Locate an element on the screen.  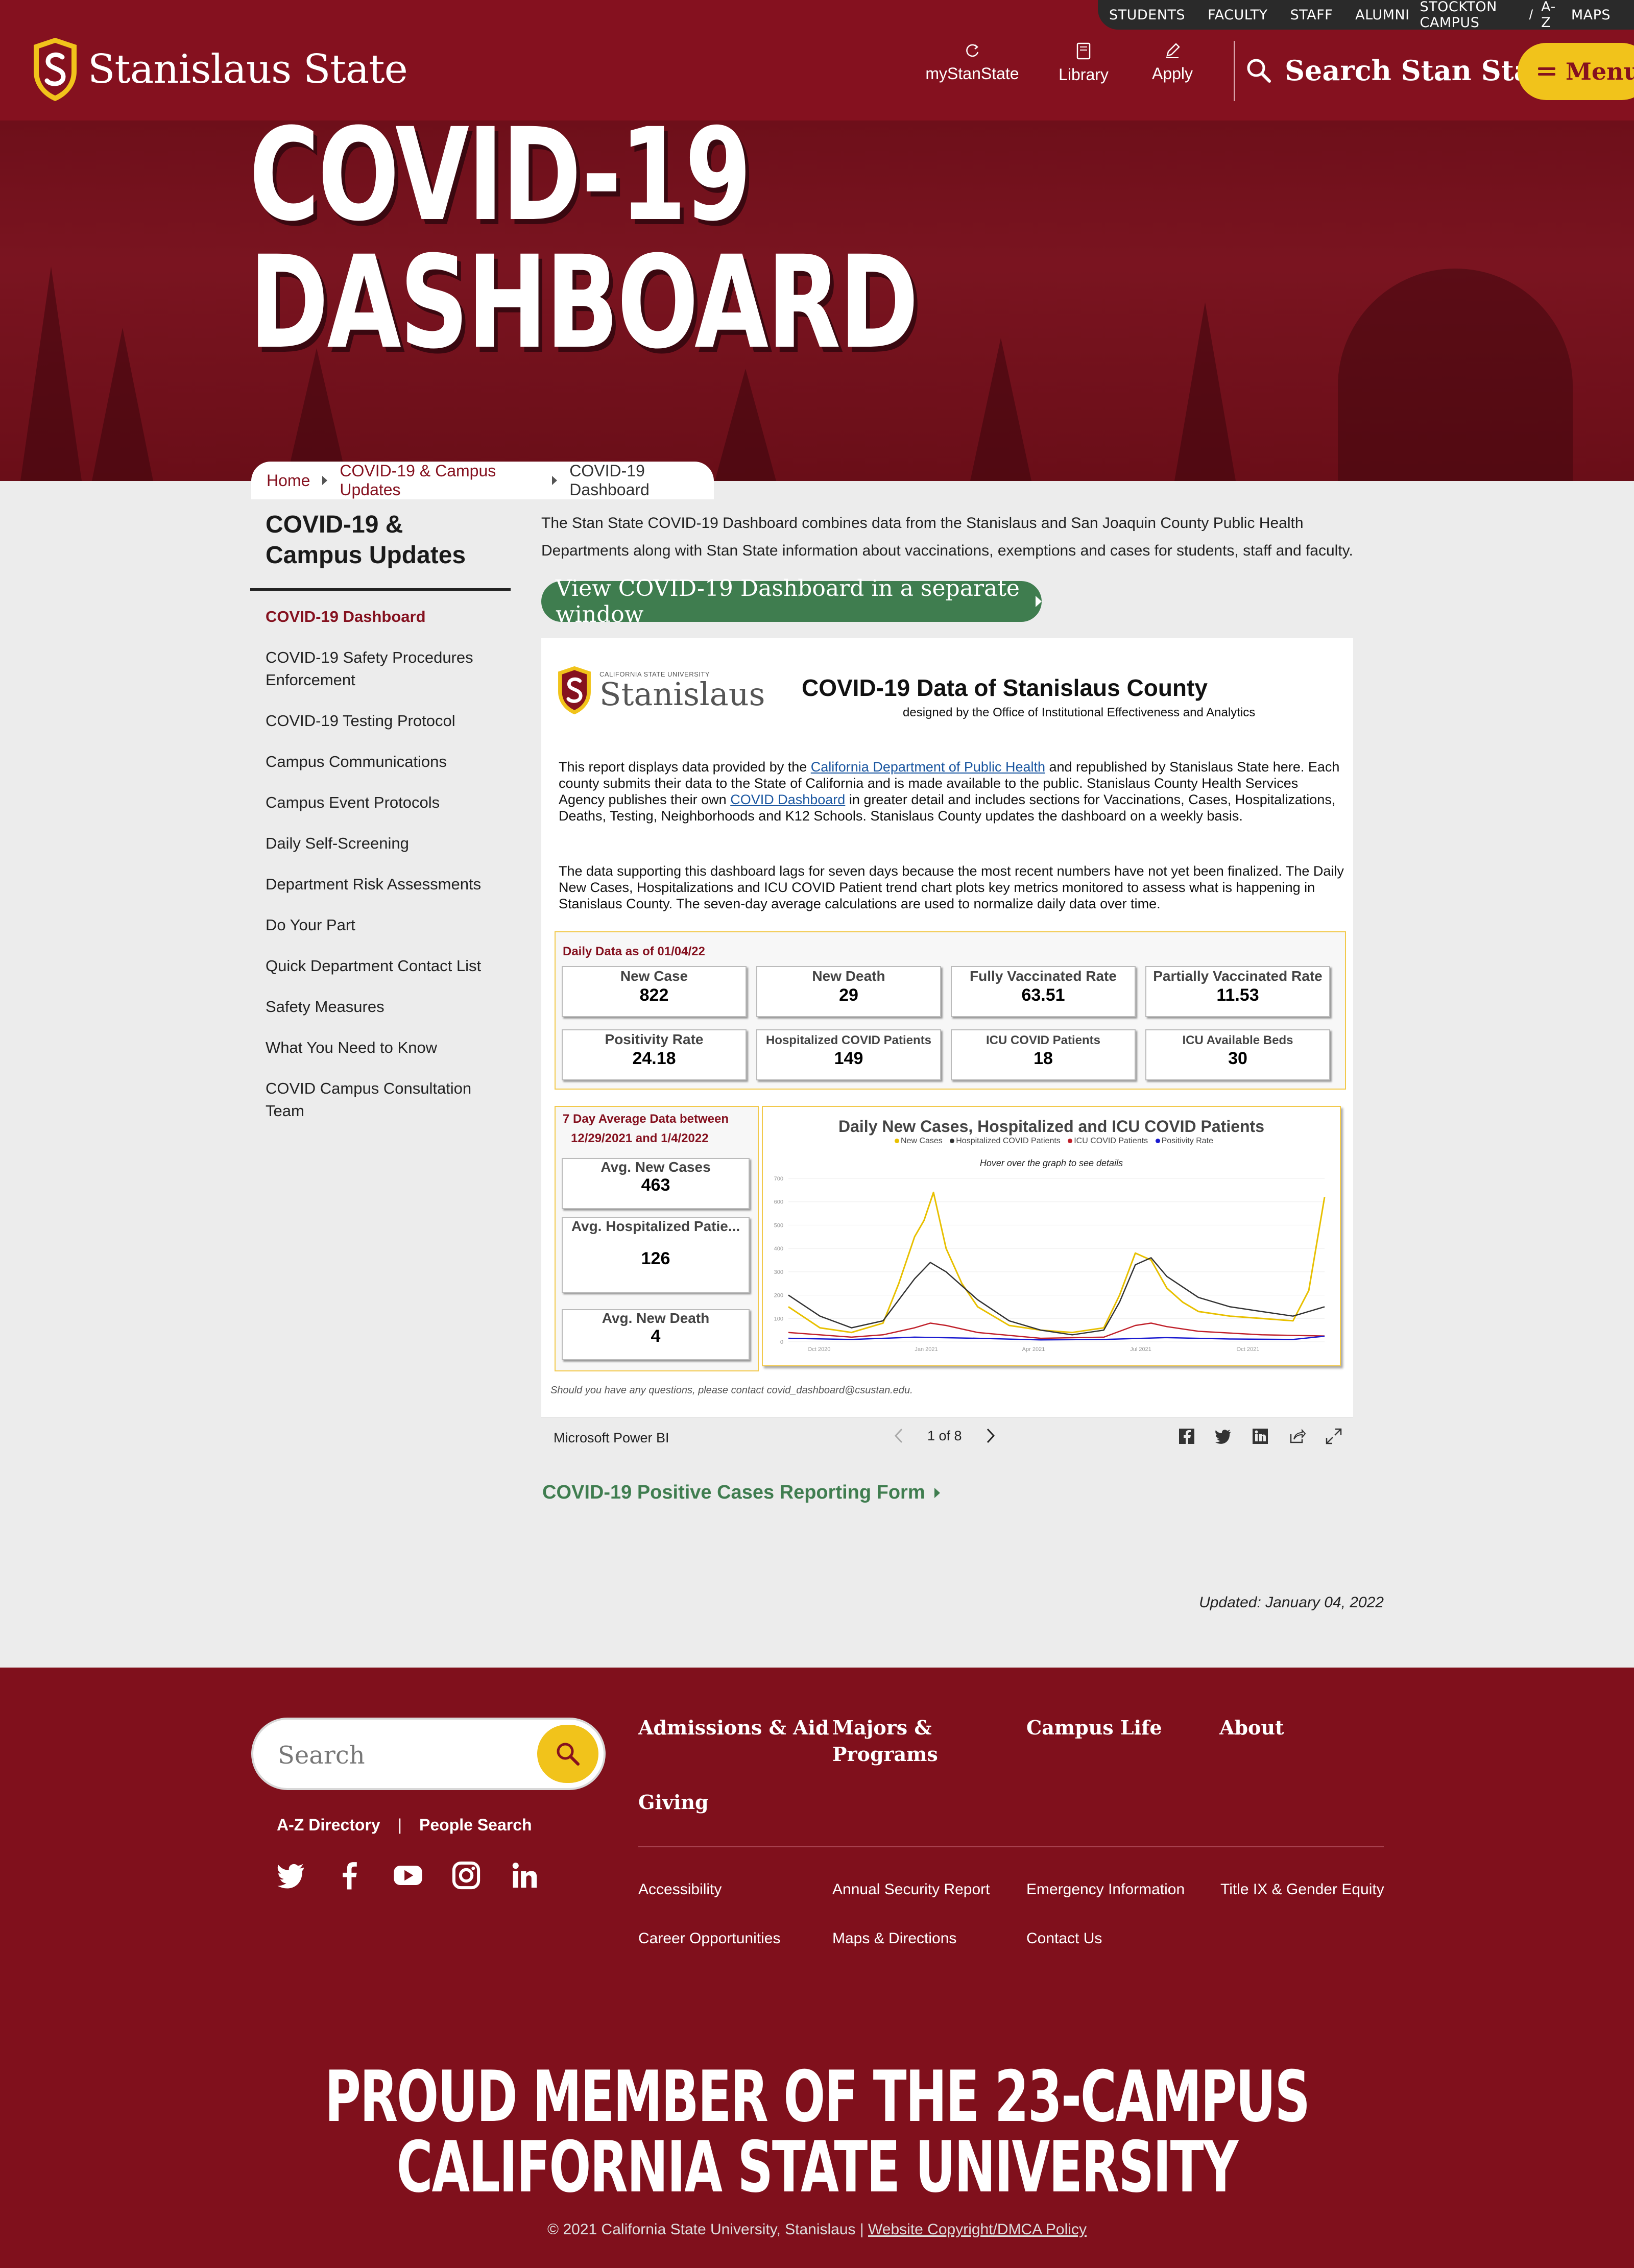
chevron-right-icon is located at coordinates (990, 1435).